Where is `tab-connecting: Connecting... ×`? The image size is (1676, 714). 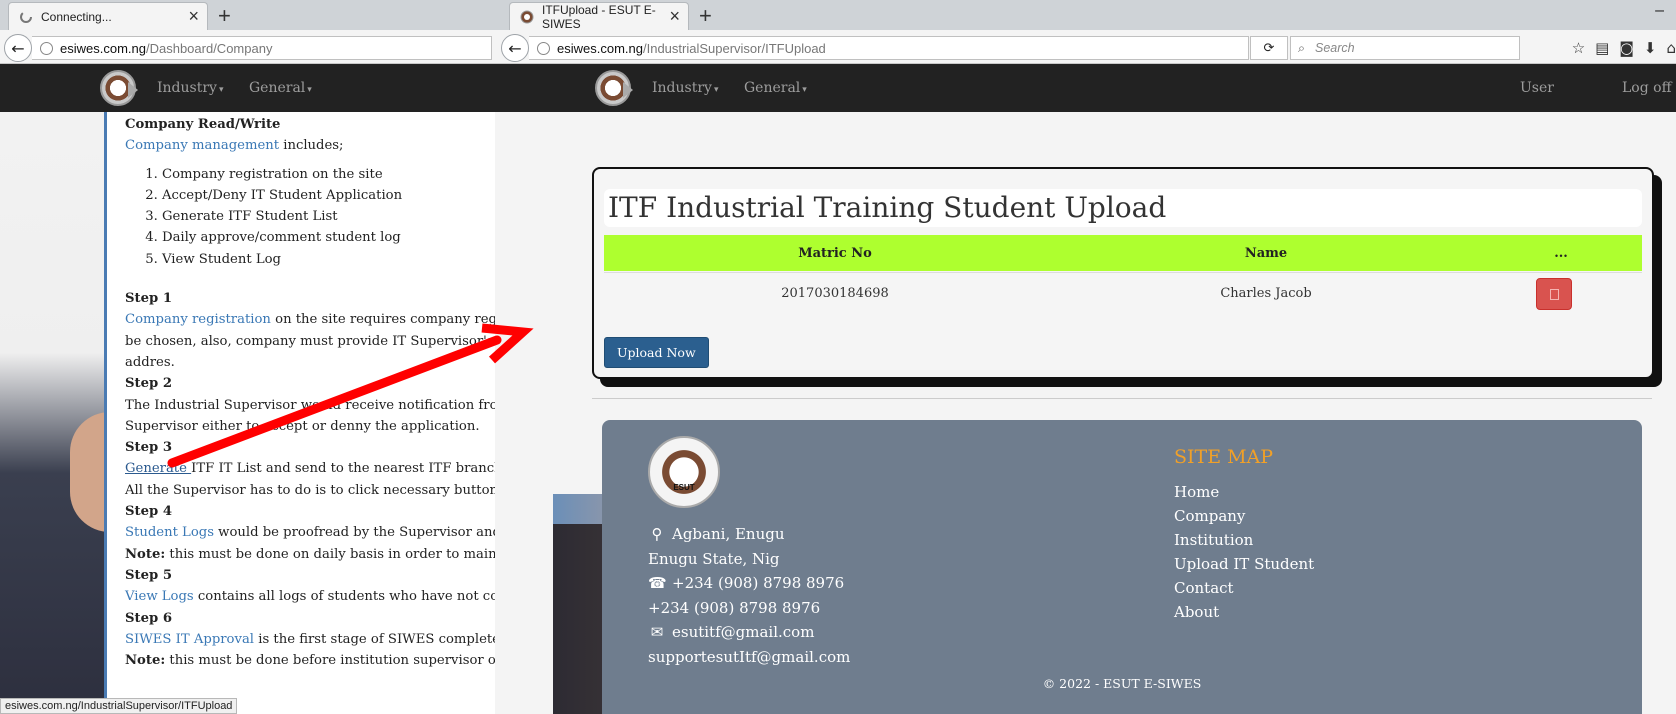 tab-connecting: Connecting... × is located at coordinates (108, 16).